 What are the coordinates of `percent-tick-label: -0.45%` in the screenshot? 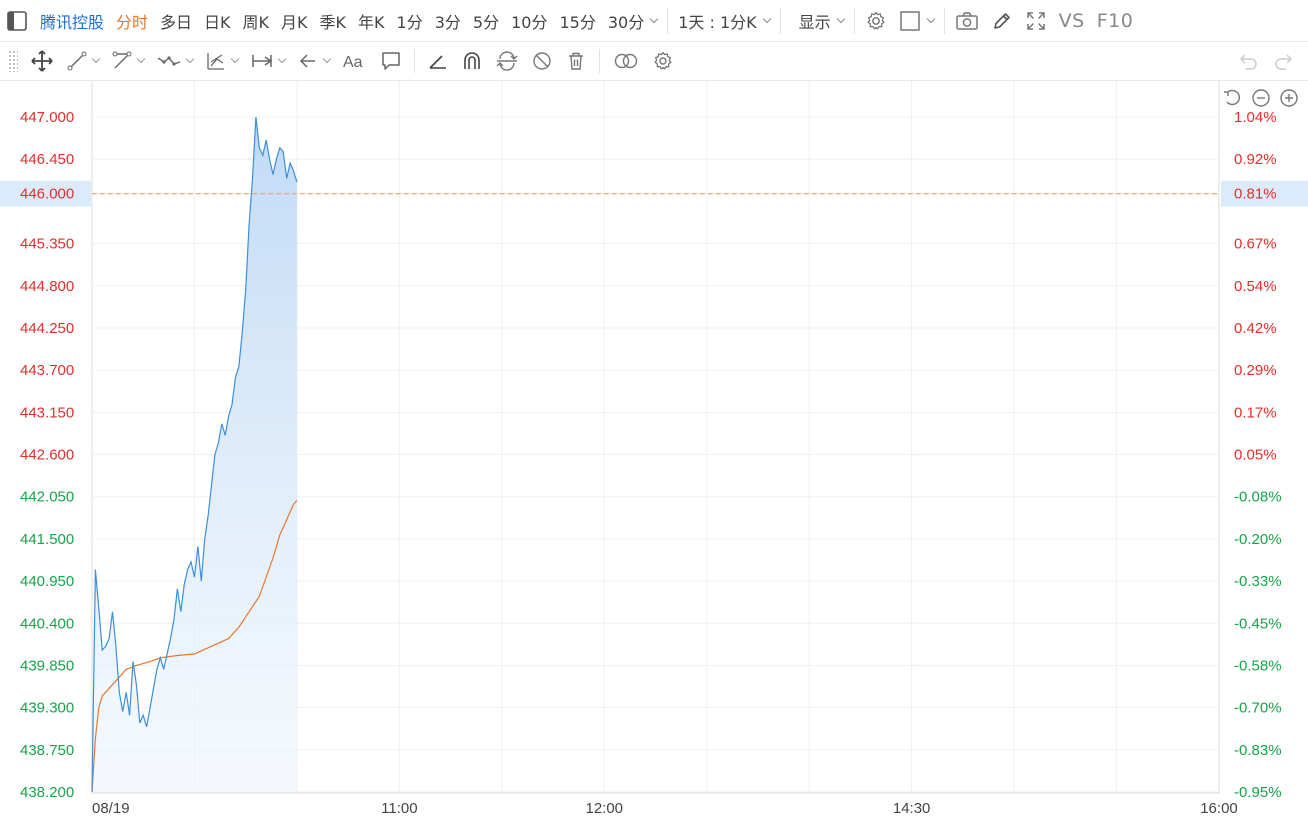 It's located at (1258, 623).